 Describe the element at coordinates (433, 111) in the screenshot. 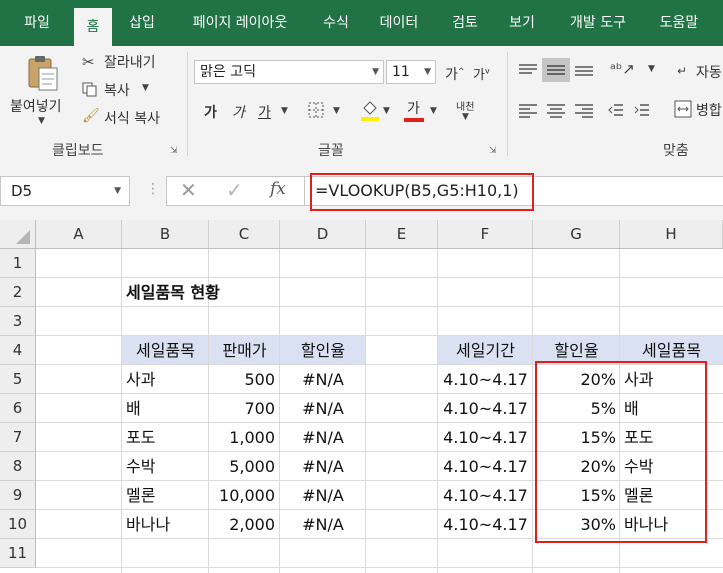

I see `font-color-dropdown-icon: ▼` at that location.